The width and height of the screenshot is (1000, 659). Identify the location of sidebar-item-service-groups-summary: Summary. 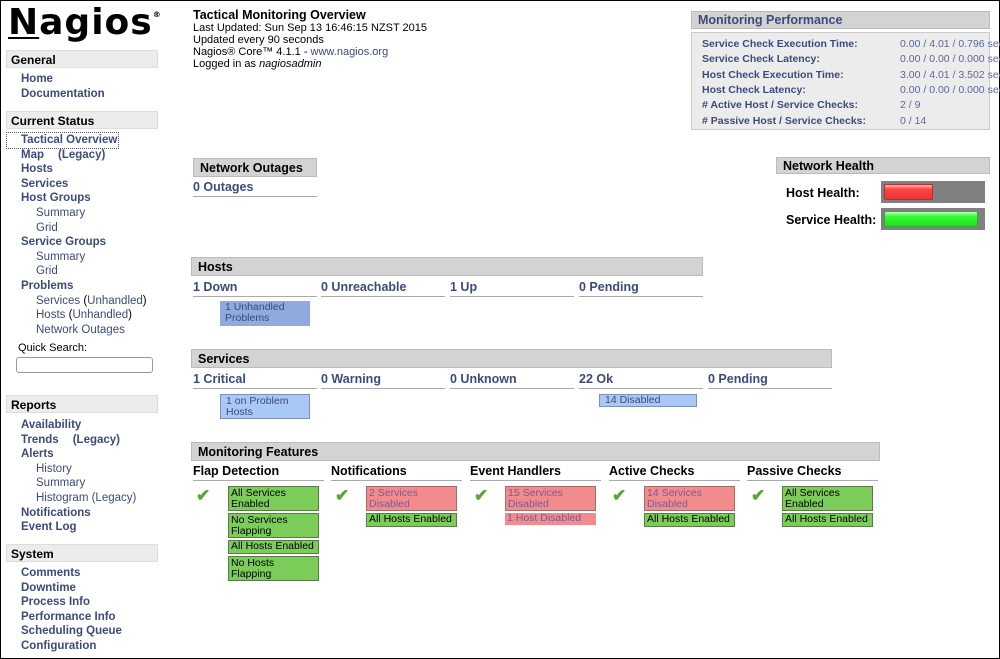
(84, 257).